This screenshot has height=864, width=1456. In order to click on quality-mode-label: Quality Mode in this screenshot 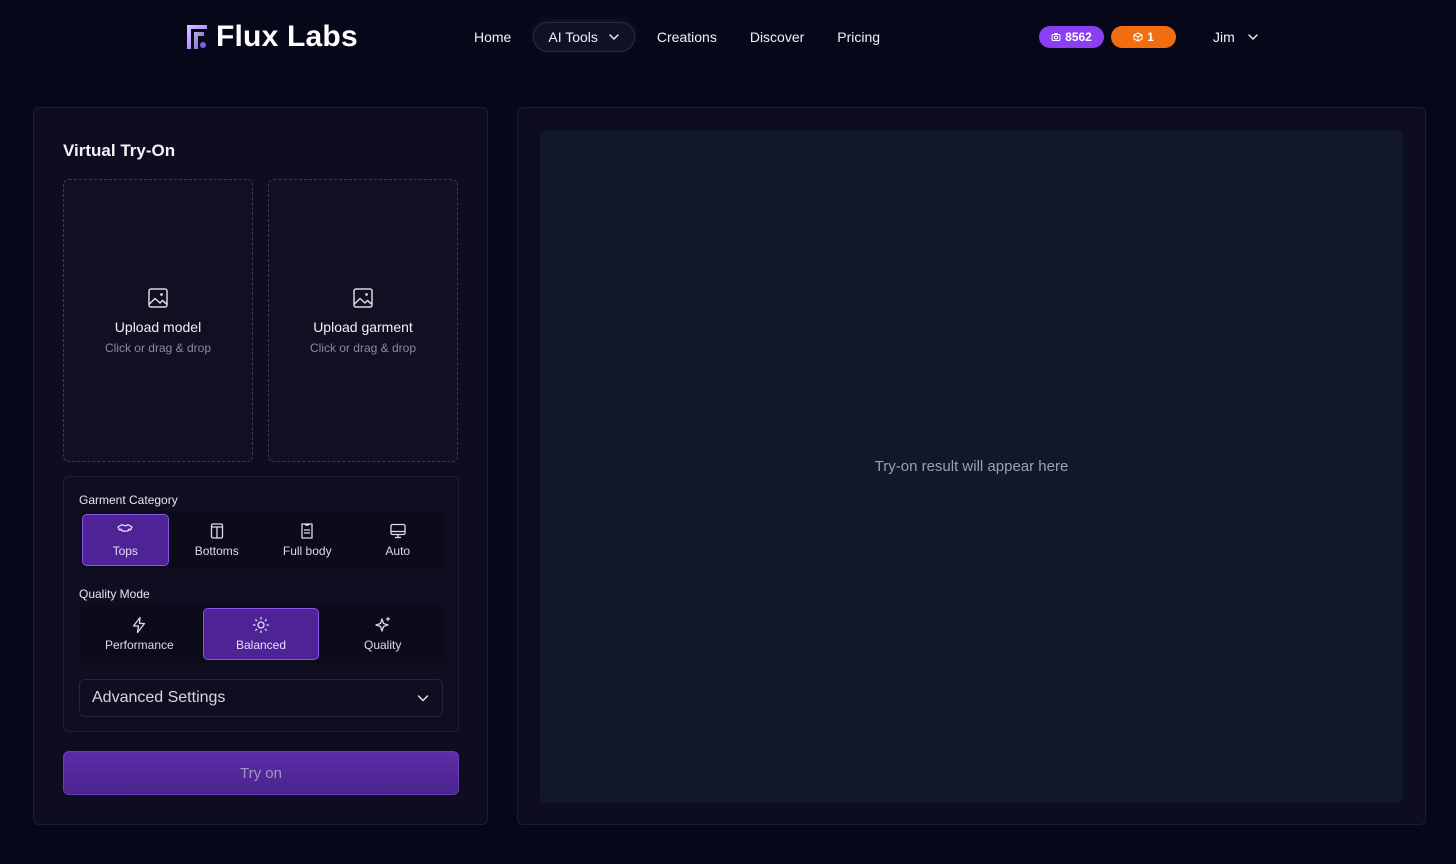, I will do `click(114, 594)`.